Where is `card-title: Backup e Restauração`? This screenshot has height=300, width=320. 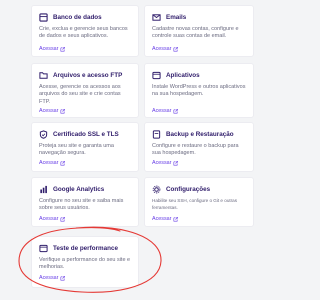
card-title: Backup e Restauração is located at coordinates (200, 134).